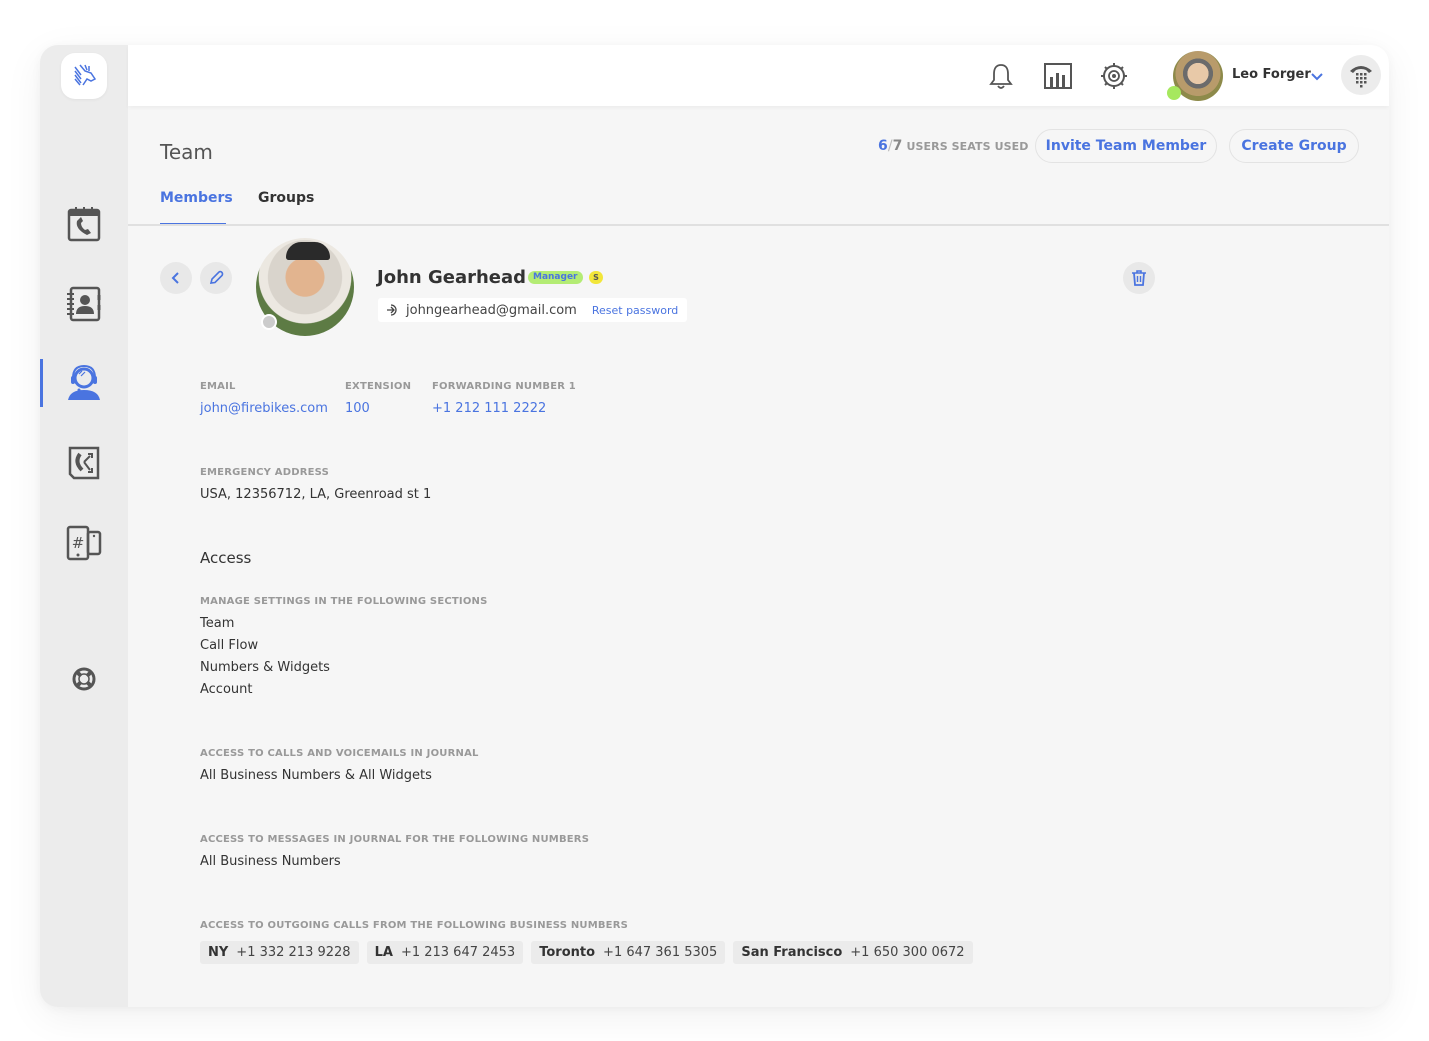 This screenshot has width=1429, height=1041. I want to click on tab-members: Members, so click(196, 198).